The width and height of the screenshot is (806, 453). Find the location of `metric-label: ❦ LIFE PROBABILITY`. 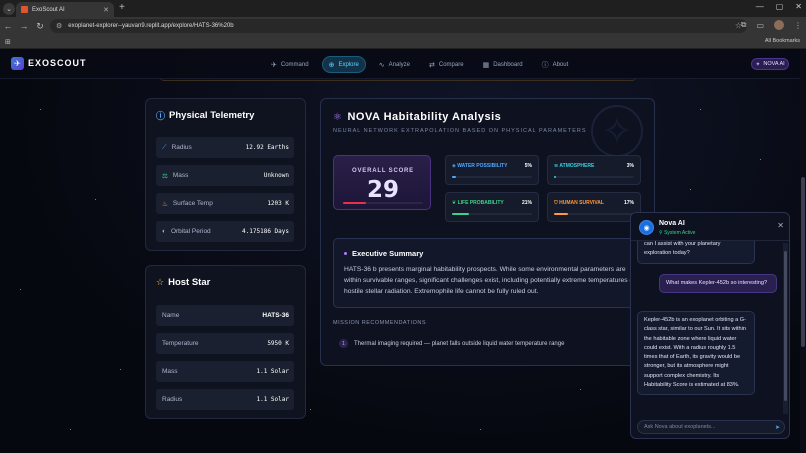

metric-label: ❦ LIFE PROBABILITY is located at coordinates (478, 203).